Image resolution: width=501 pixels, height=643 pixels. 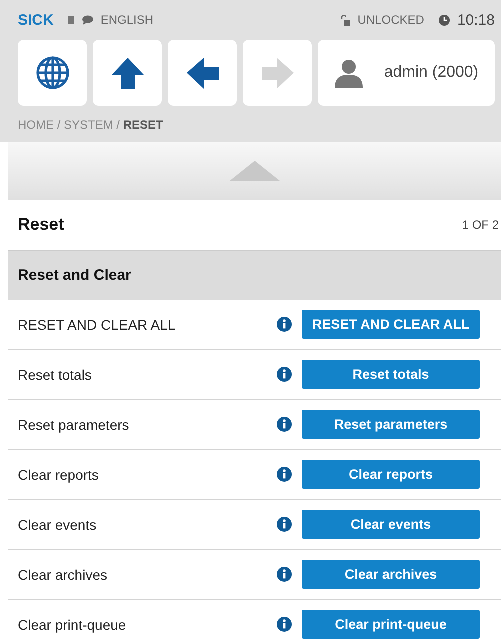 I want to click on action-button: Reset parameters, so click(x=391, y=424).